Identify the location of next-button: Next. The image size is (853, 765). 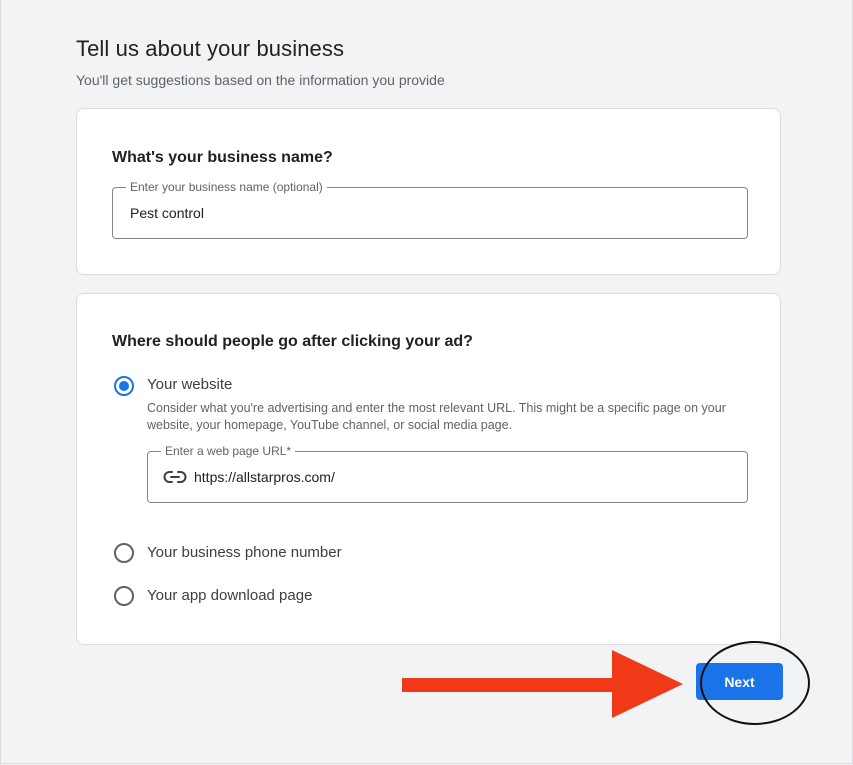
(739, 681).